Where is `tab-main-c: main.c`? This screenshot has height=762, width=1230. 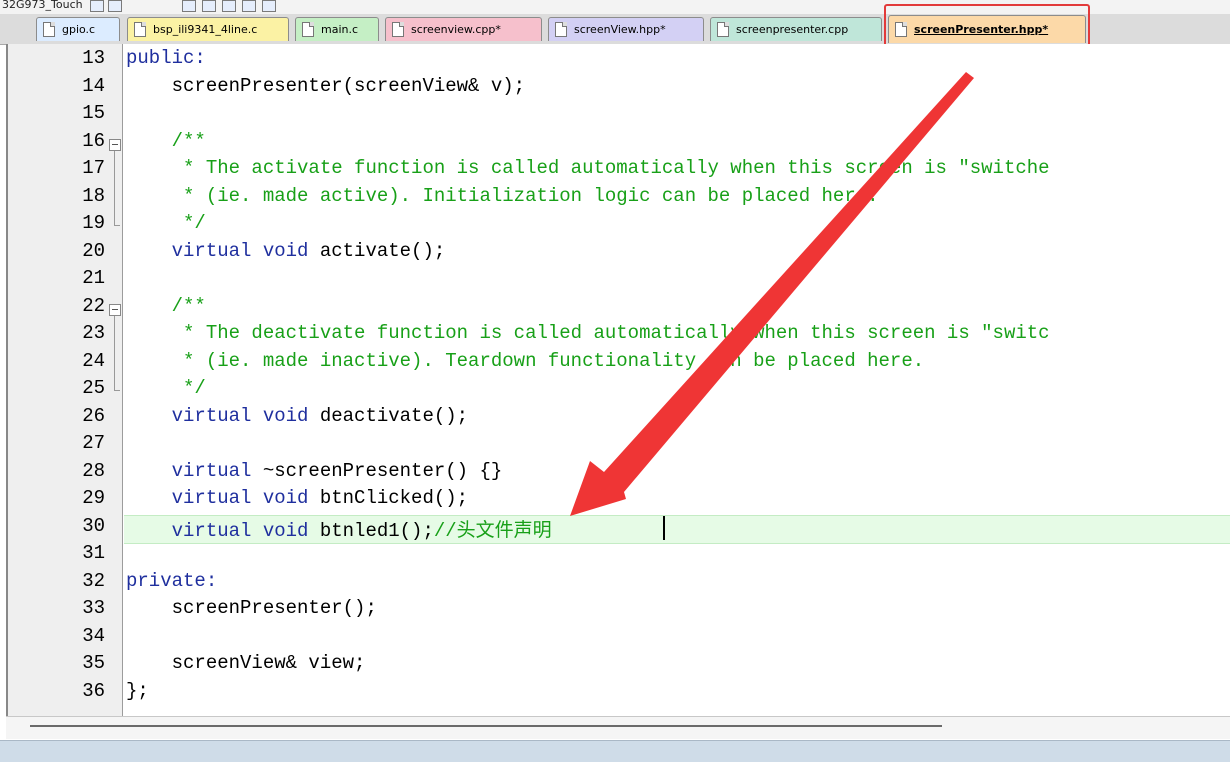
tab-main-c: main.c is located at coordinates (337, 29).